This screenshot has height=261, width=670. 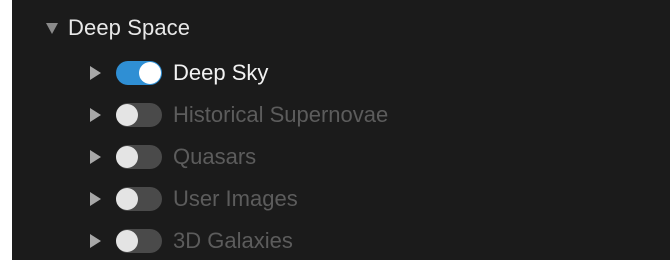 What do you see at coordinates (215, 156) in the screenshot?
I see `layer-label: Quasars` at bounding box center [215, 156].